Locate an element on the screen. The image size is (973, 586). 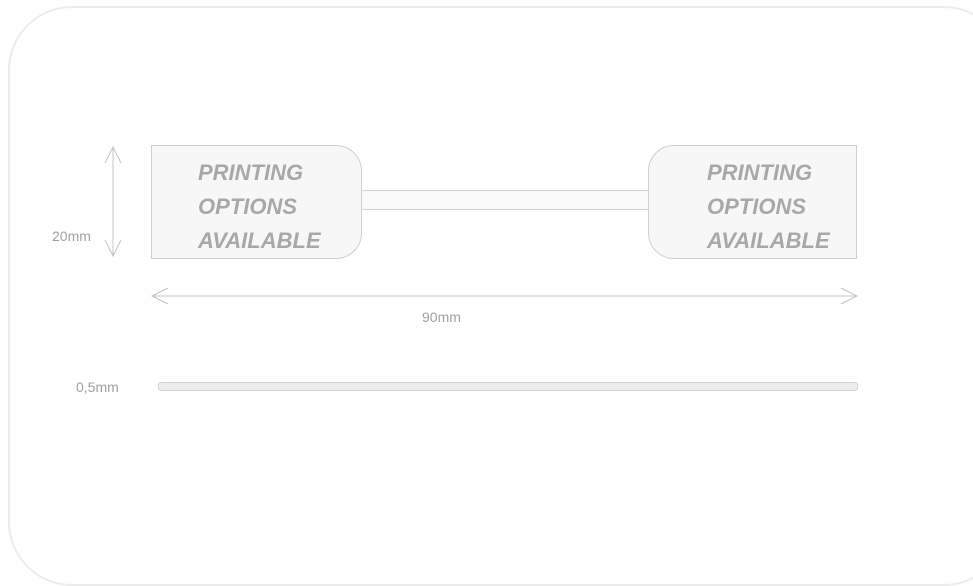
thickness-bar is located at coordinates (508, 386).